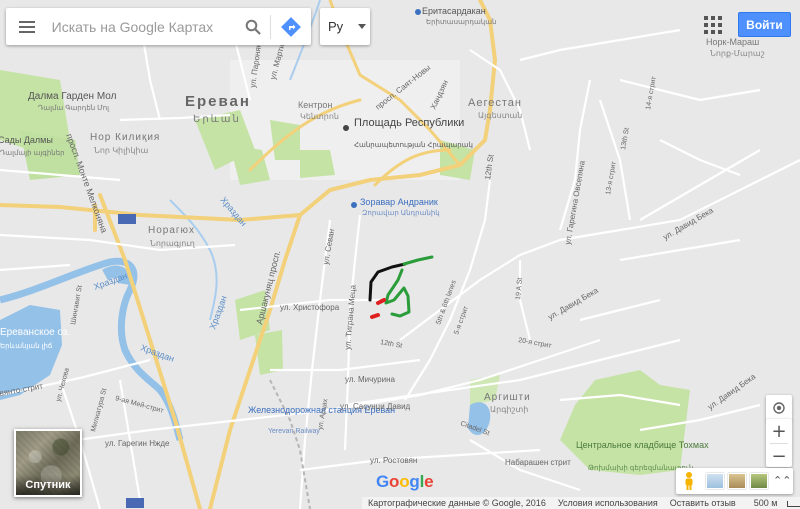  What do you see at coordinates (509, 409) in the screenshot?
I see `district-label-native: Արգիշտի` at bounding box center [509, 409].